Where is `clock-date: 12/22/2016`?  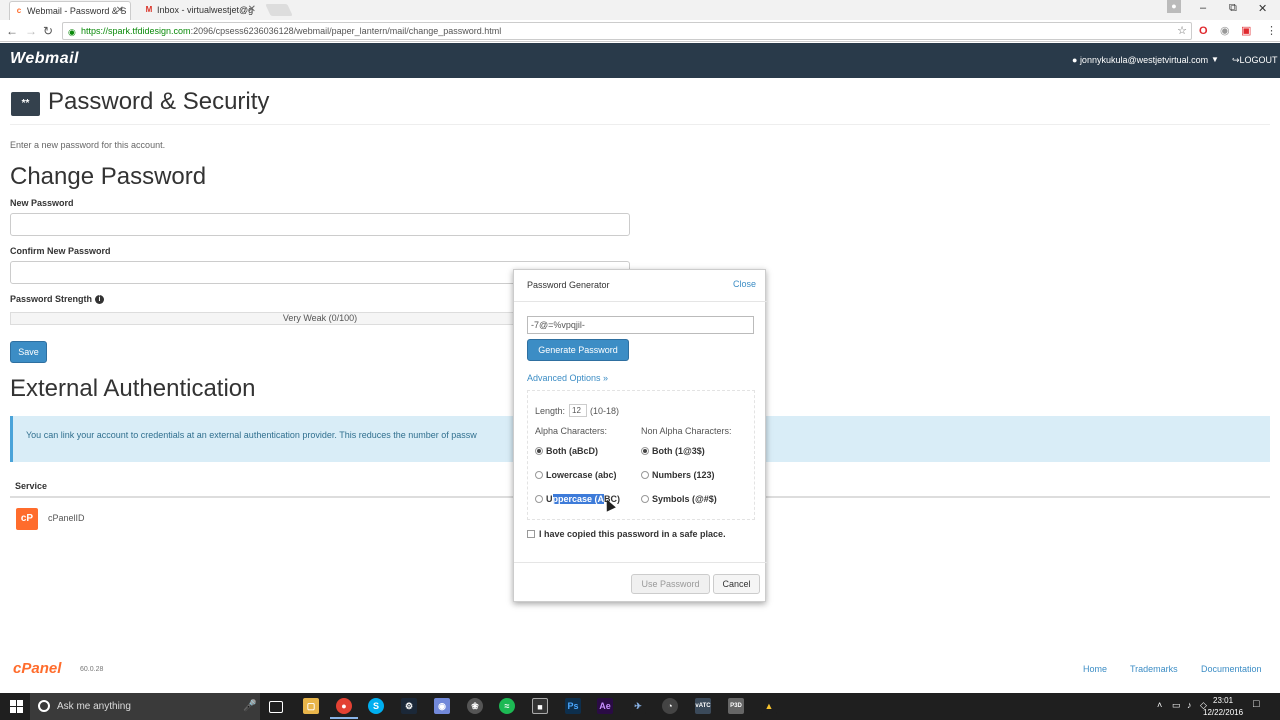
clock-date: 12/22/2016 is located at coordinates (1223, 712).